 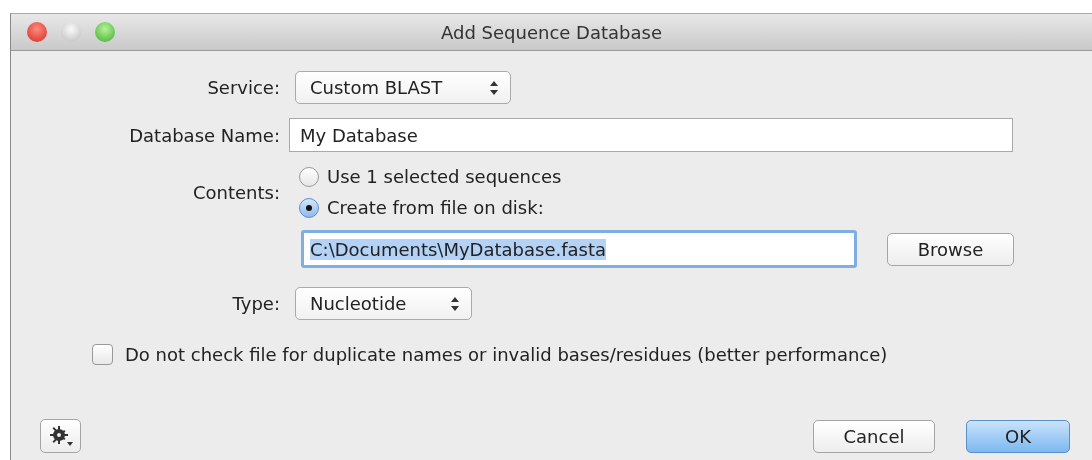 I want to click on cancel-button: Cancel, so click(x=874, y=436).